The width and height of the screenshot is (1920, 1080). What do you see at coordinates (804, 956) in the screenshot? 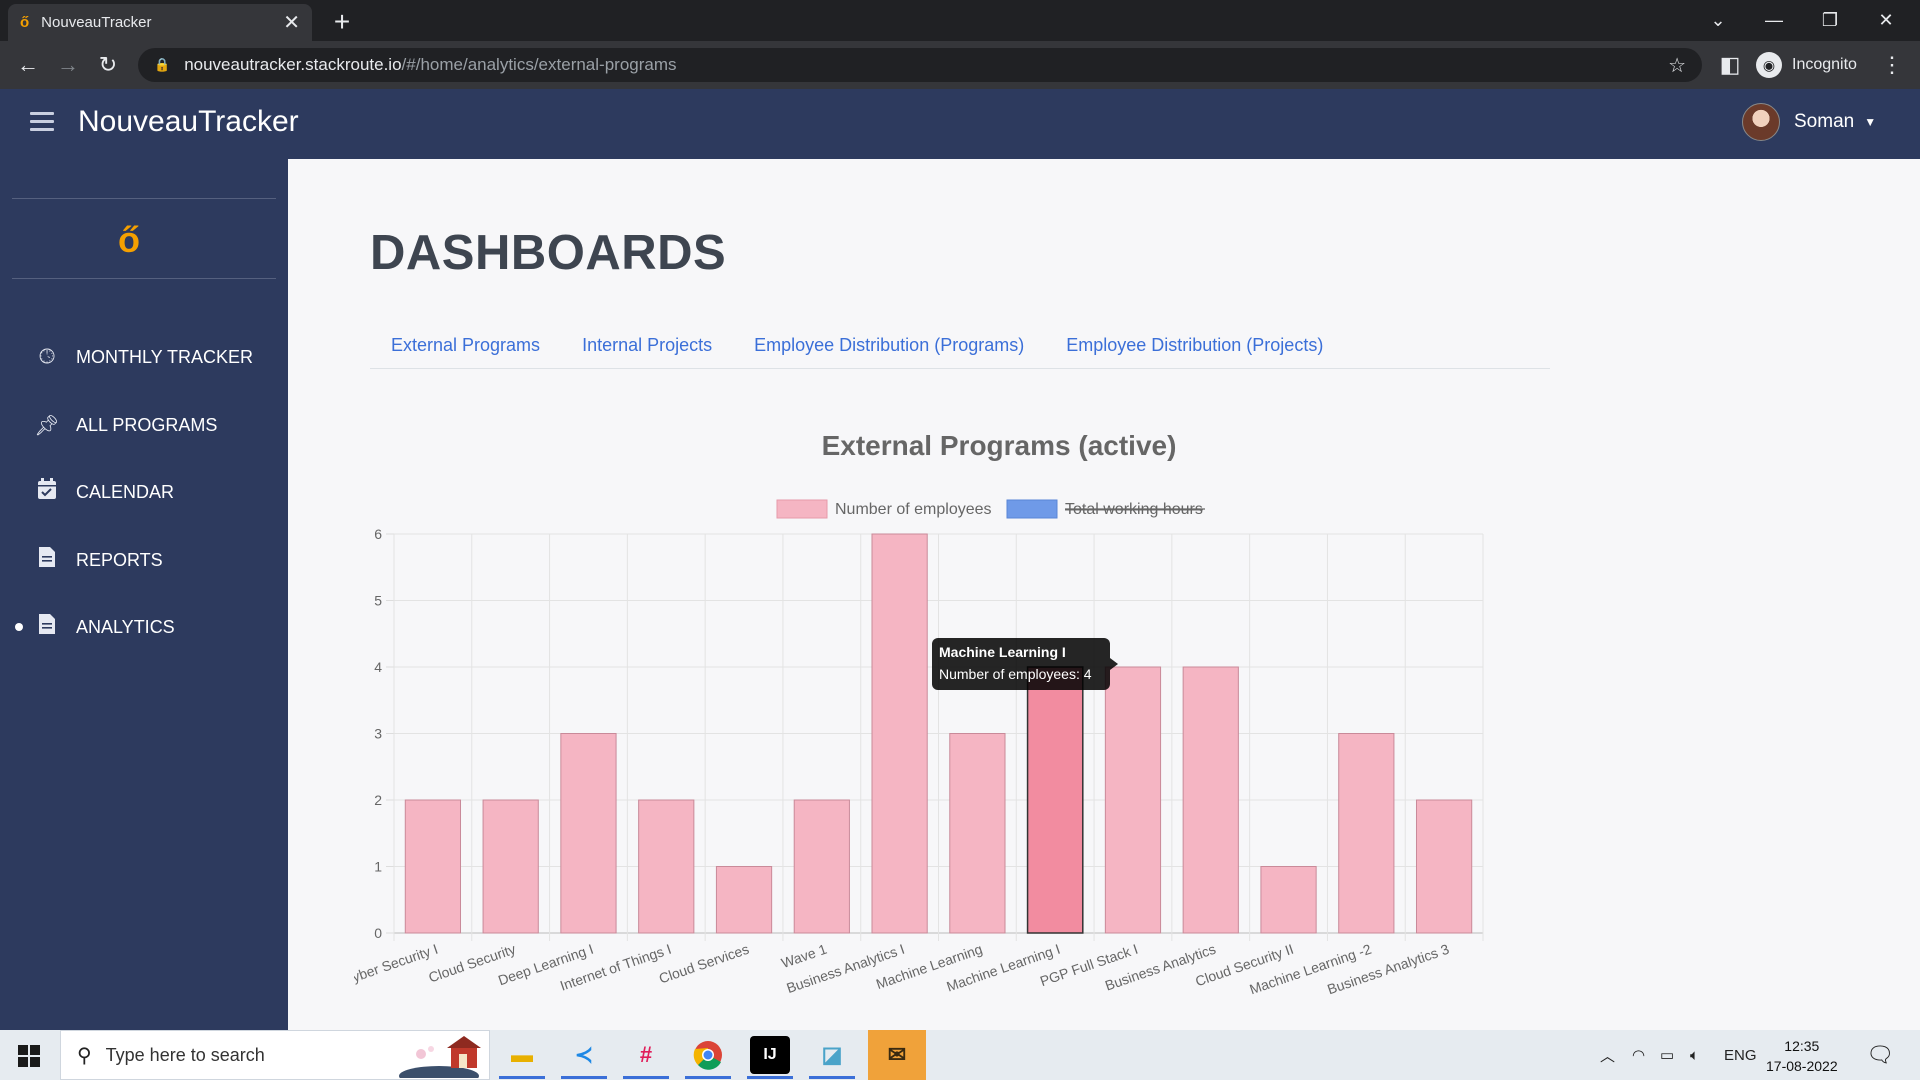
I see `x-tick-label: Wave 1` at bounding box center [804, 956].